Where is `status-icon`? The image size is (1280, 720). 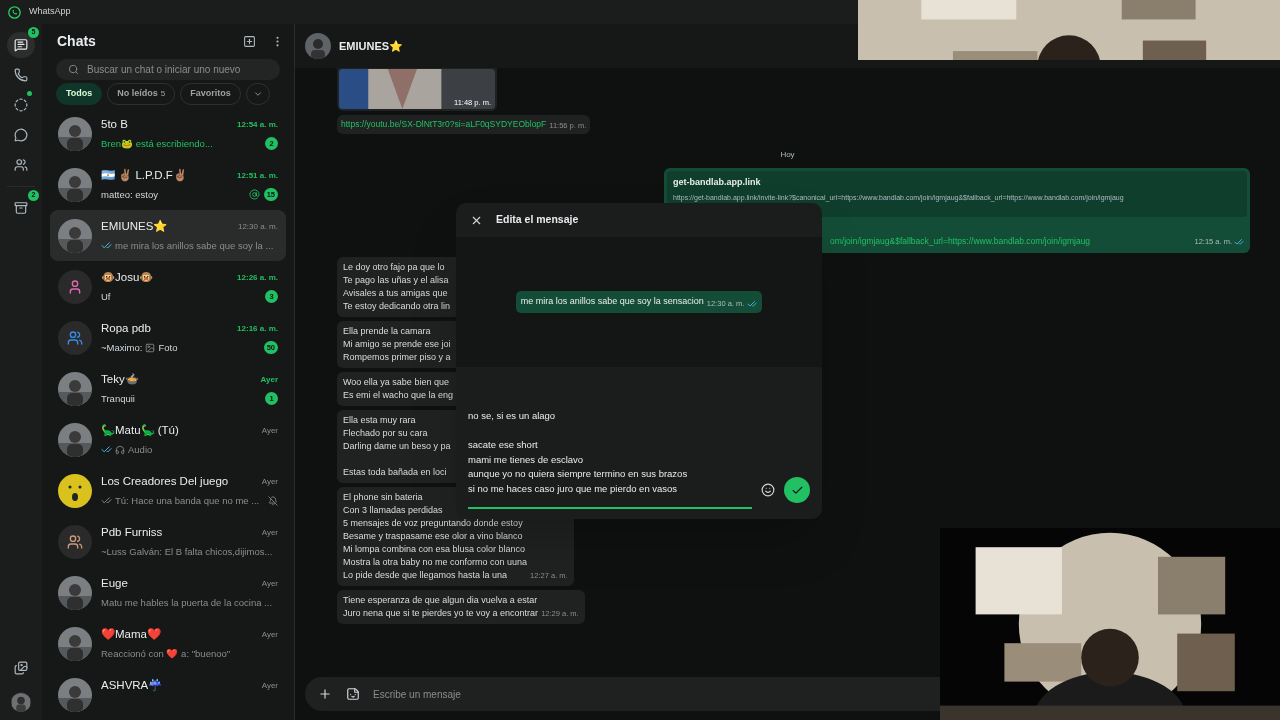
status-icon is located at coordinates (21, 105).